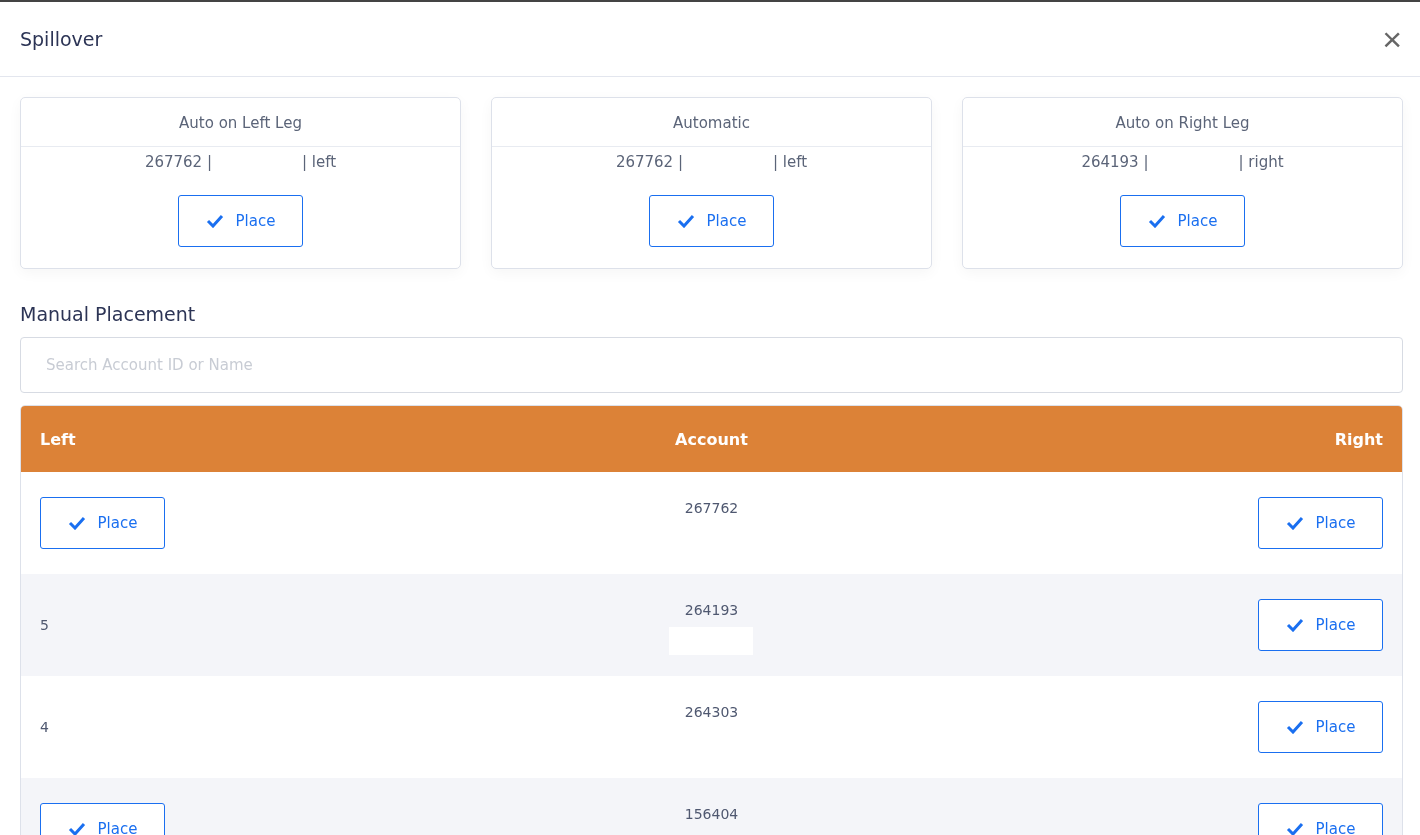  What do you see at coordinates (61, 39) in the screenshot?
I see `modal-title: Spillover` at bounding box center [61, 39].